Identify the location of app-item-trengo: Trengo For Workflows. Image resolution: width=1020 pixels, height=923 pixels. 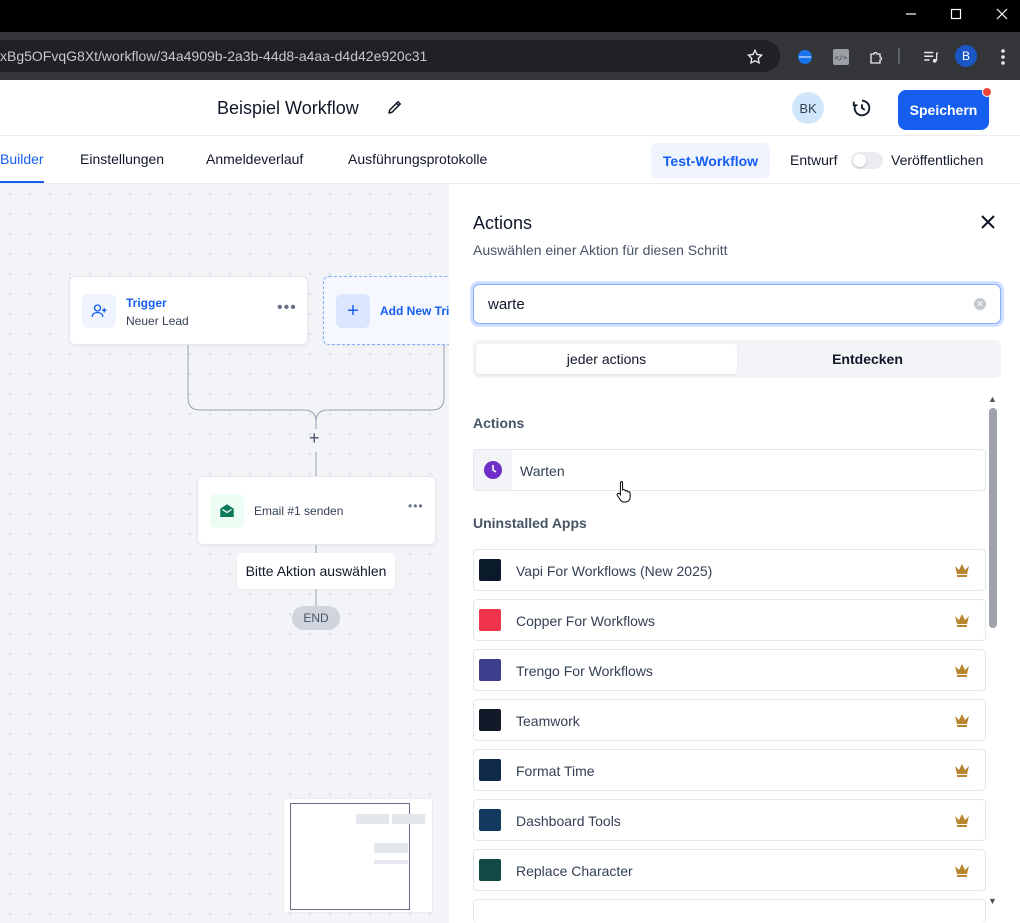
(729, 670).